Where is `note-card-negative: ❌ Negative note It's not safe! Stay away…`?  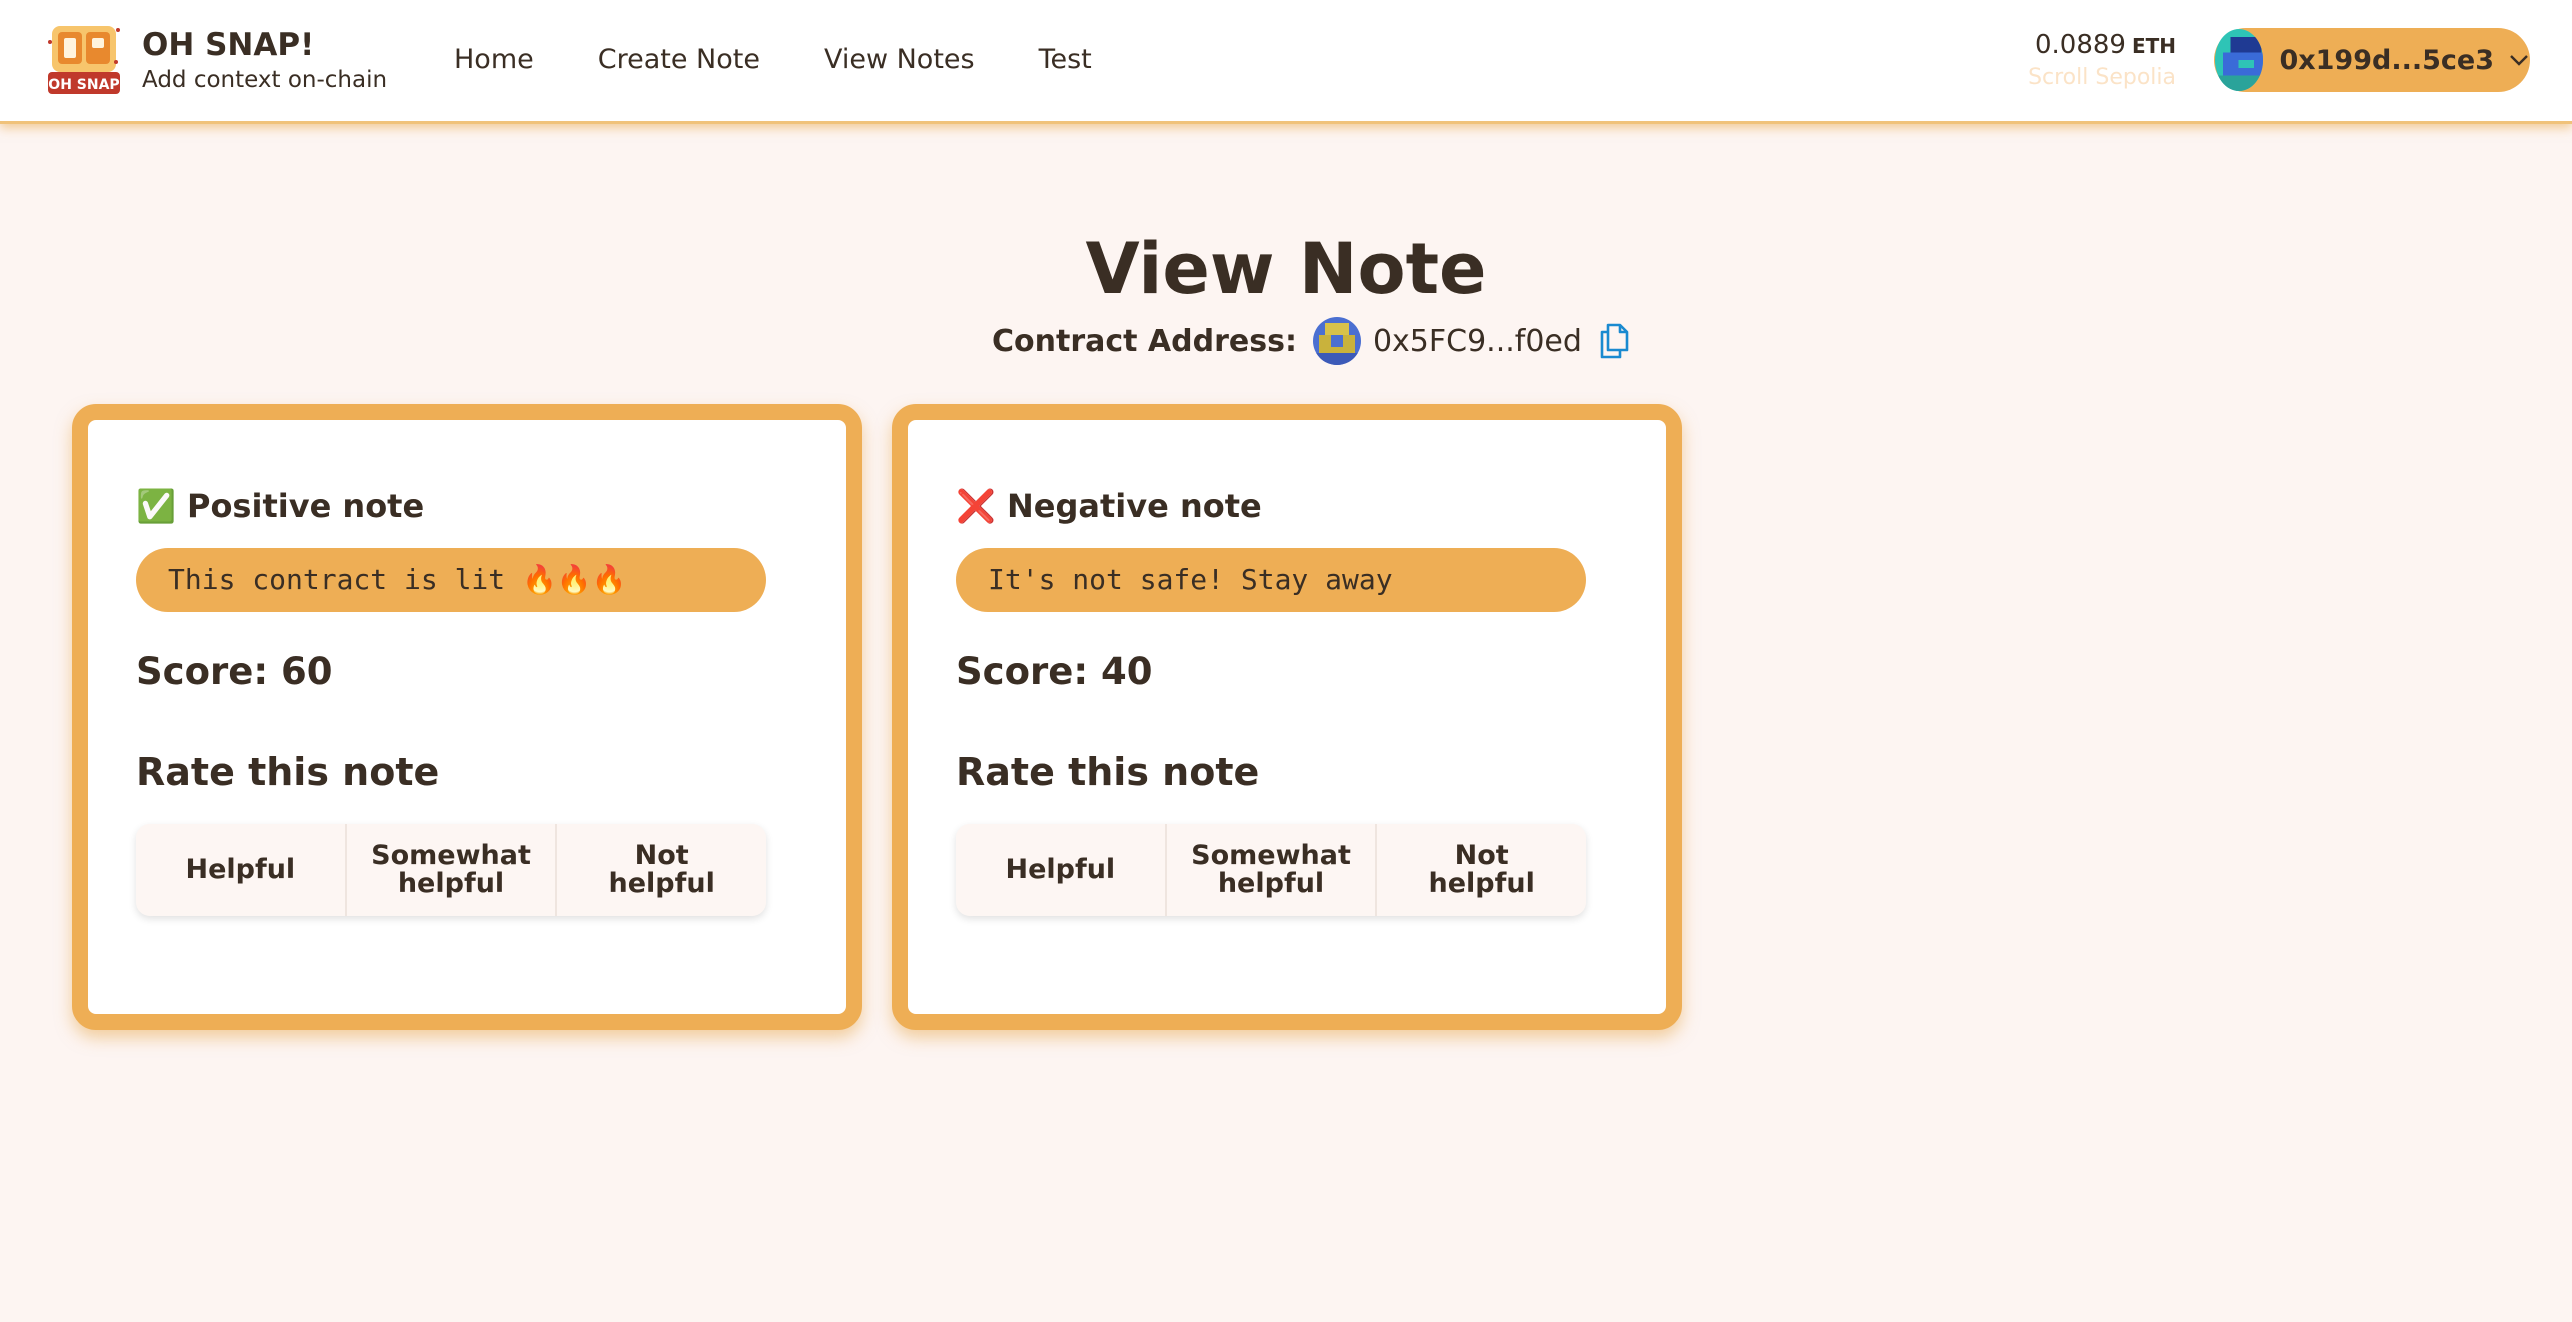 note-card-negative: ❌ Negative note It's not safe! Stay away… is located at coordinates (1287, 717).